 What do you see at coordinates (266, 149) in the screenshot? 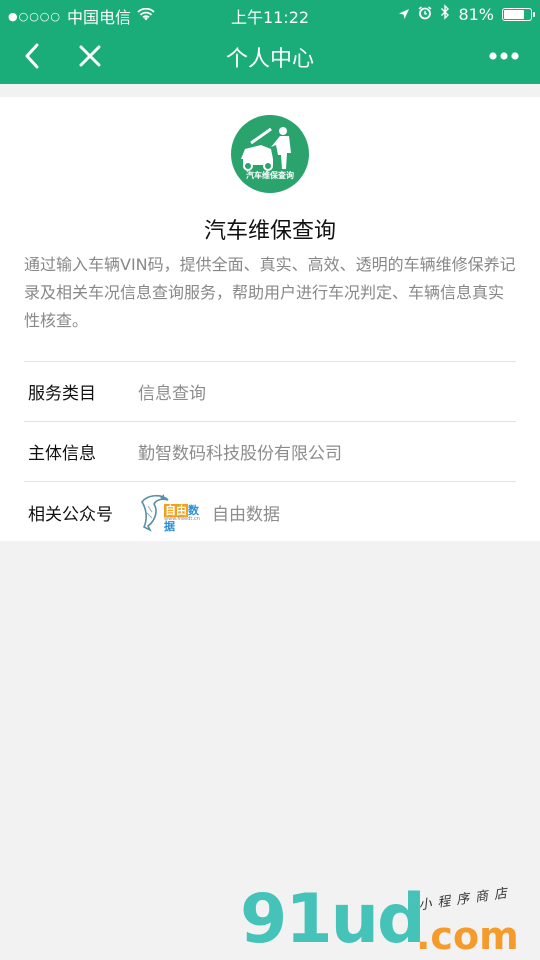
I see `car-repair-icon` at bounding box center [266, 149].